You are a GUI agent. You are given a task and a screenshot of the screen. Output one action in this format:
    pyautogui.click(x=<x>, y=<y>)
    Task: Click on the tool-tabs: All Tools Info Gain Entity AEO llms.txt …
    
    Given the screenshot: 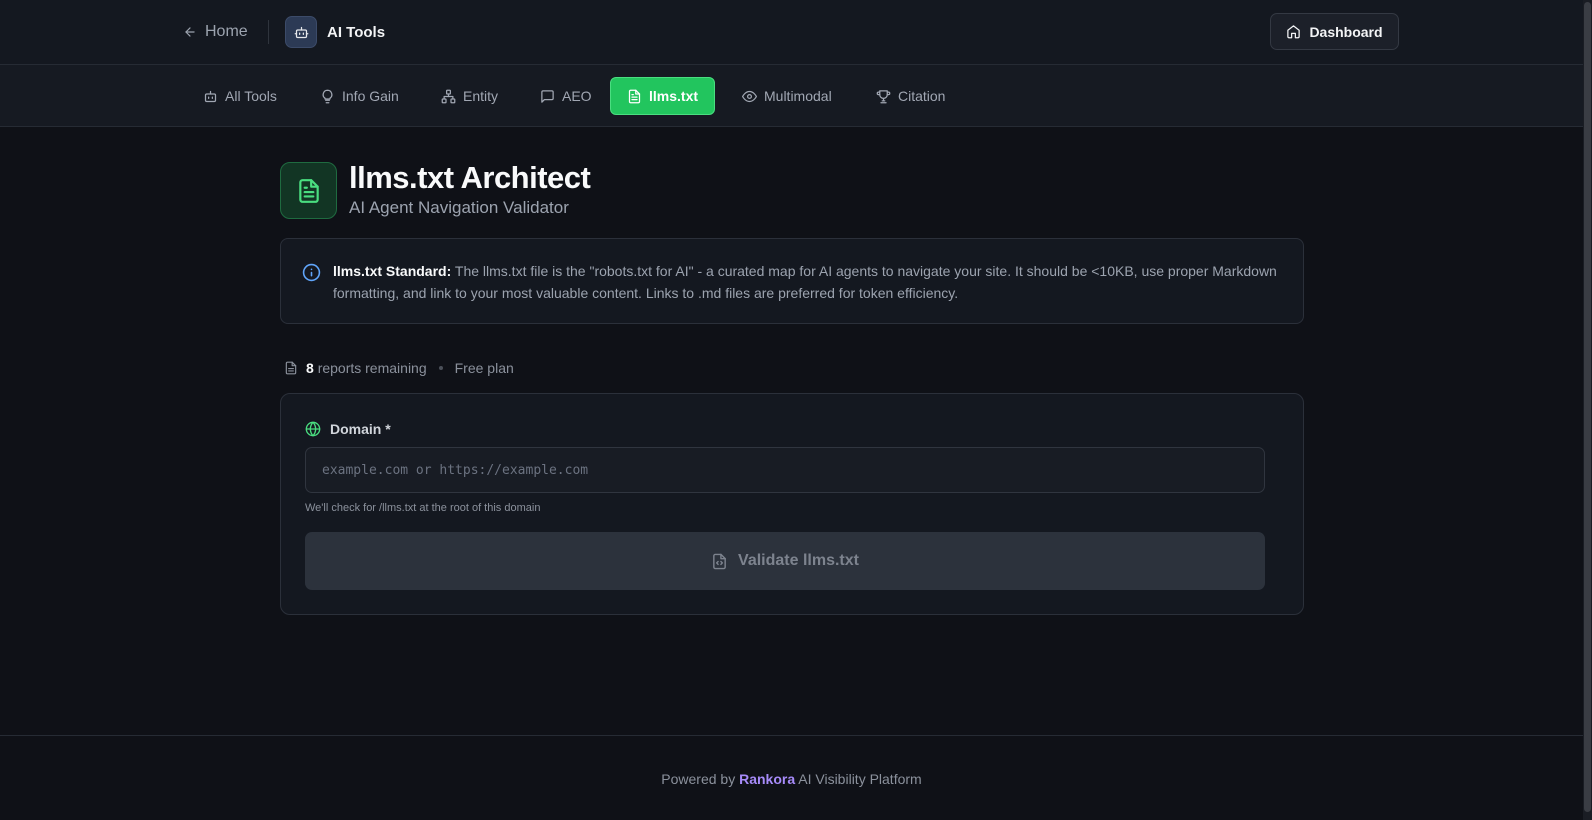 What is the action you would take?
    pyautogui.click(x=791, y=96)
    